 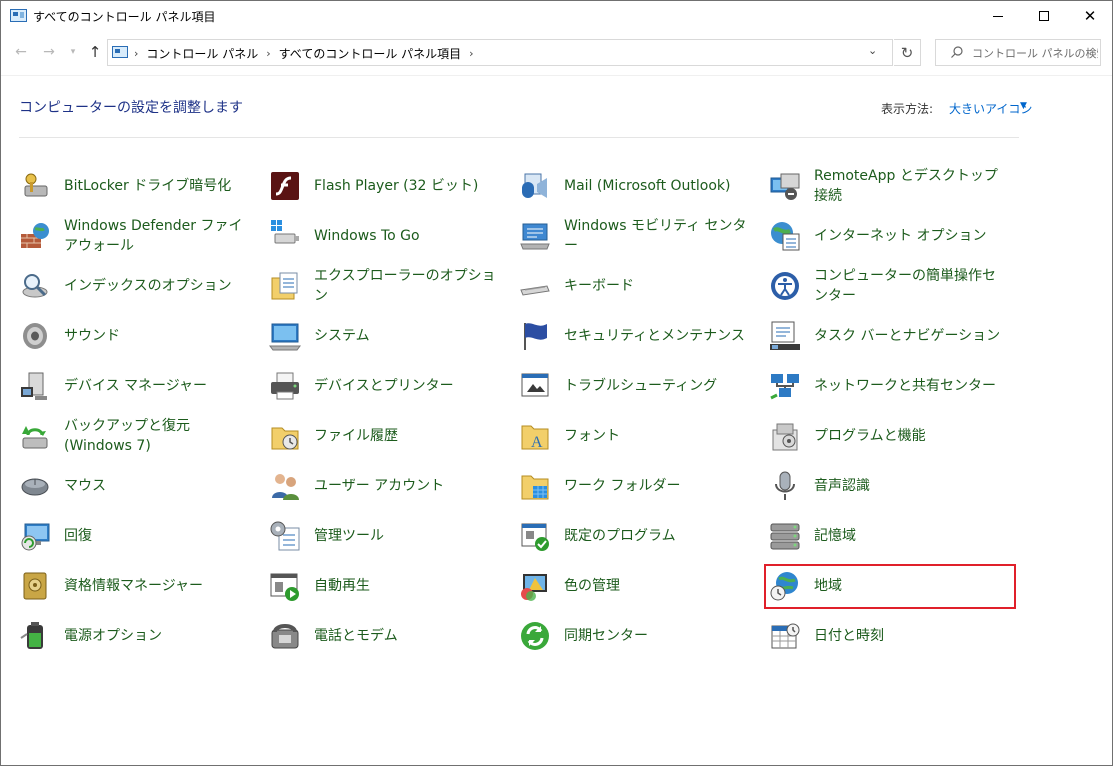 What do you see at coordinates (909, 386) in the screenshot?
I see `control-panel-item-label: ネットワークと共有センター` at bounding box center [909, 386].